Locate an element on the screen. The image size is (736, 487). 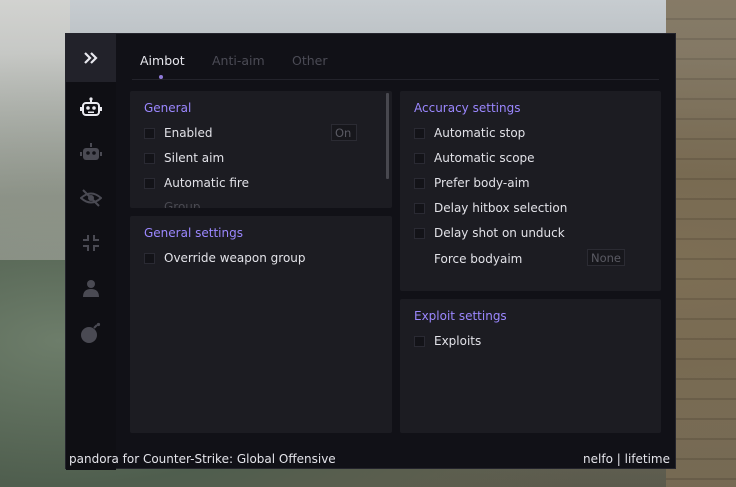
checkbox-enabled: Enabled is located at coordinates (178, 133).